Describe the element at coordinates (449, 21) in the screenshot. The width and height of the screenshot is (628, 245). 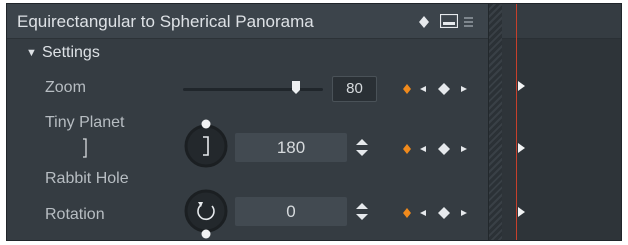
I see `monitor-icon` at that location.